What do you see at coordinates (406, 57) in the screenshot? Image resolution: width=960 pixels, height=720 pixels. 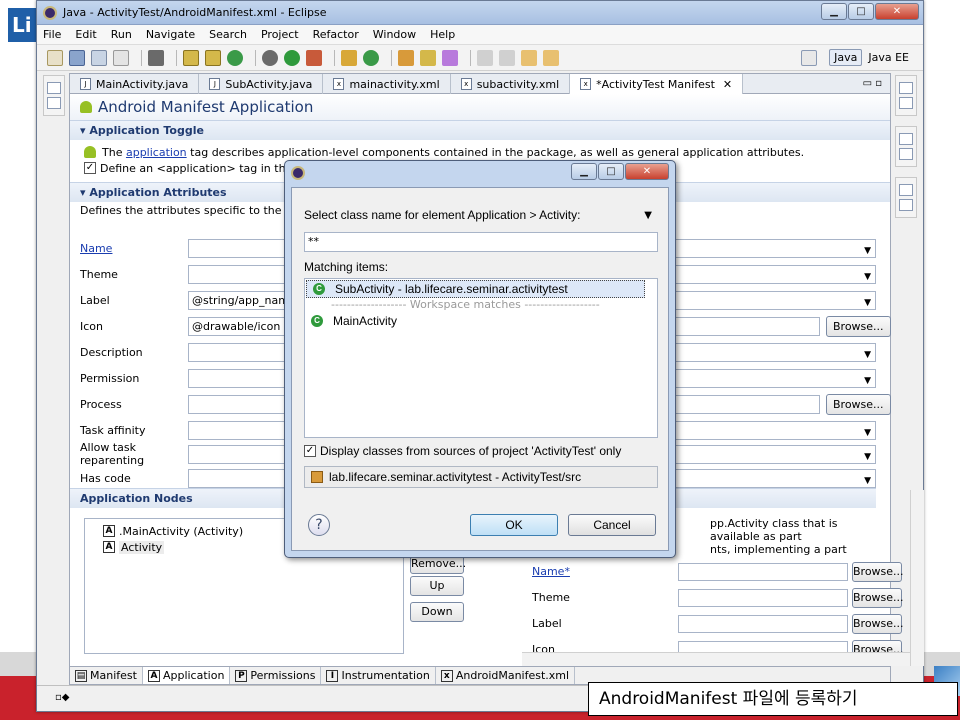 I see `search-icon` at bounding box center [406, 57].